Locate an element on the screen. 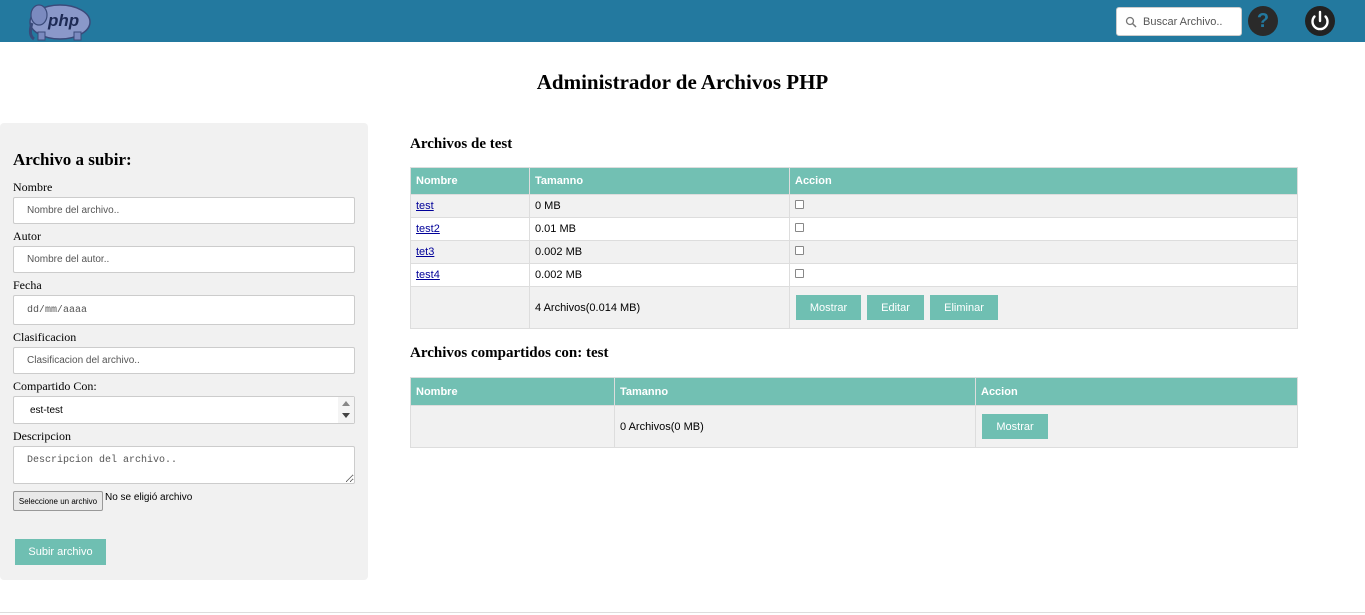 This screenshot has width=1365, height=615. compartido-value: est-test is located at coordinates (46, 410).